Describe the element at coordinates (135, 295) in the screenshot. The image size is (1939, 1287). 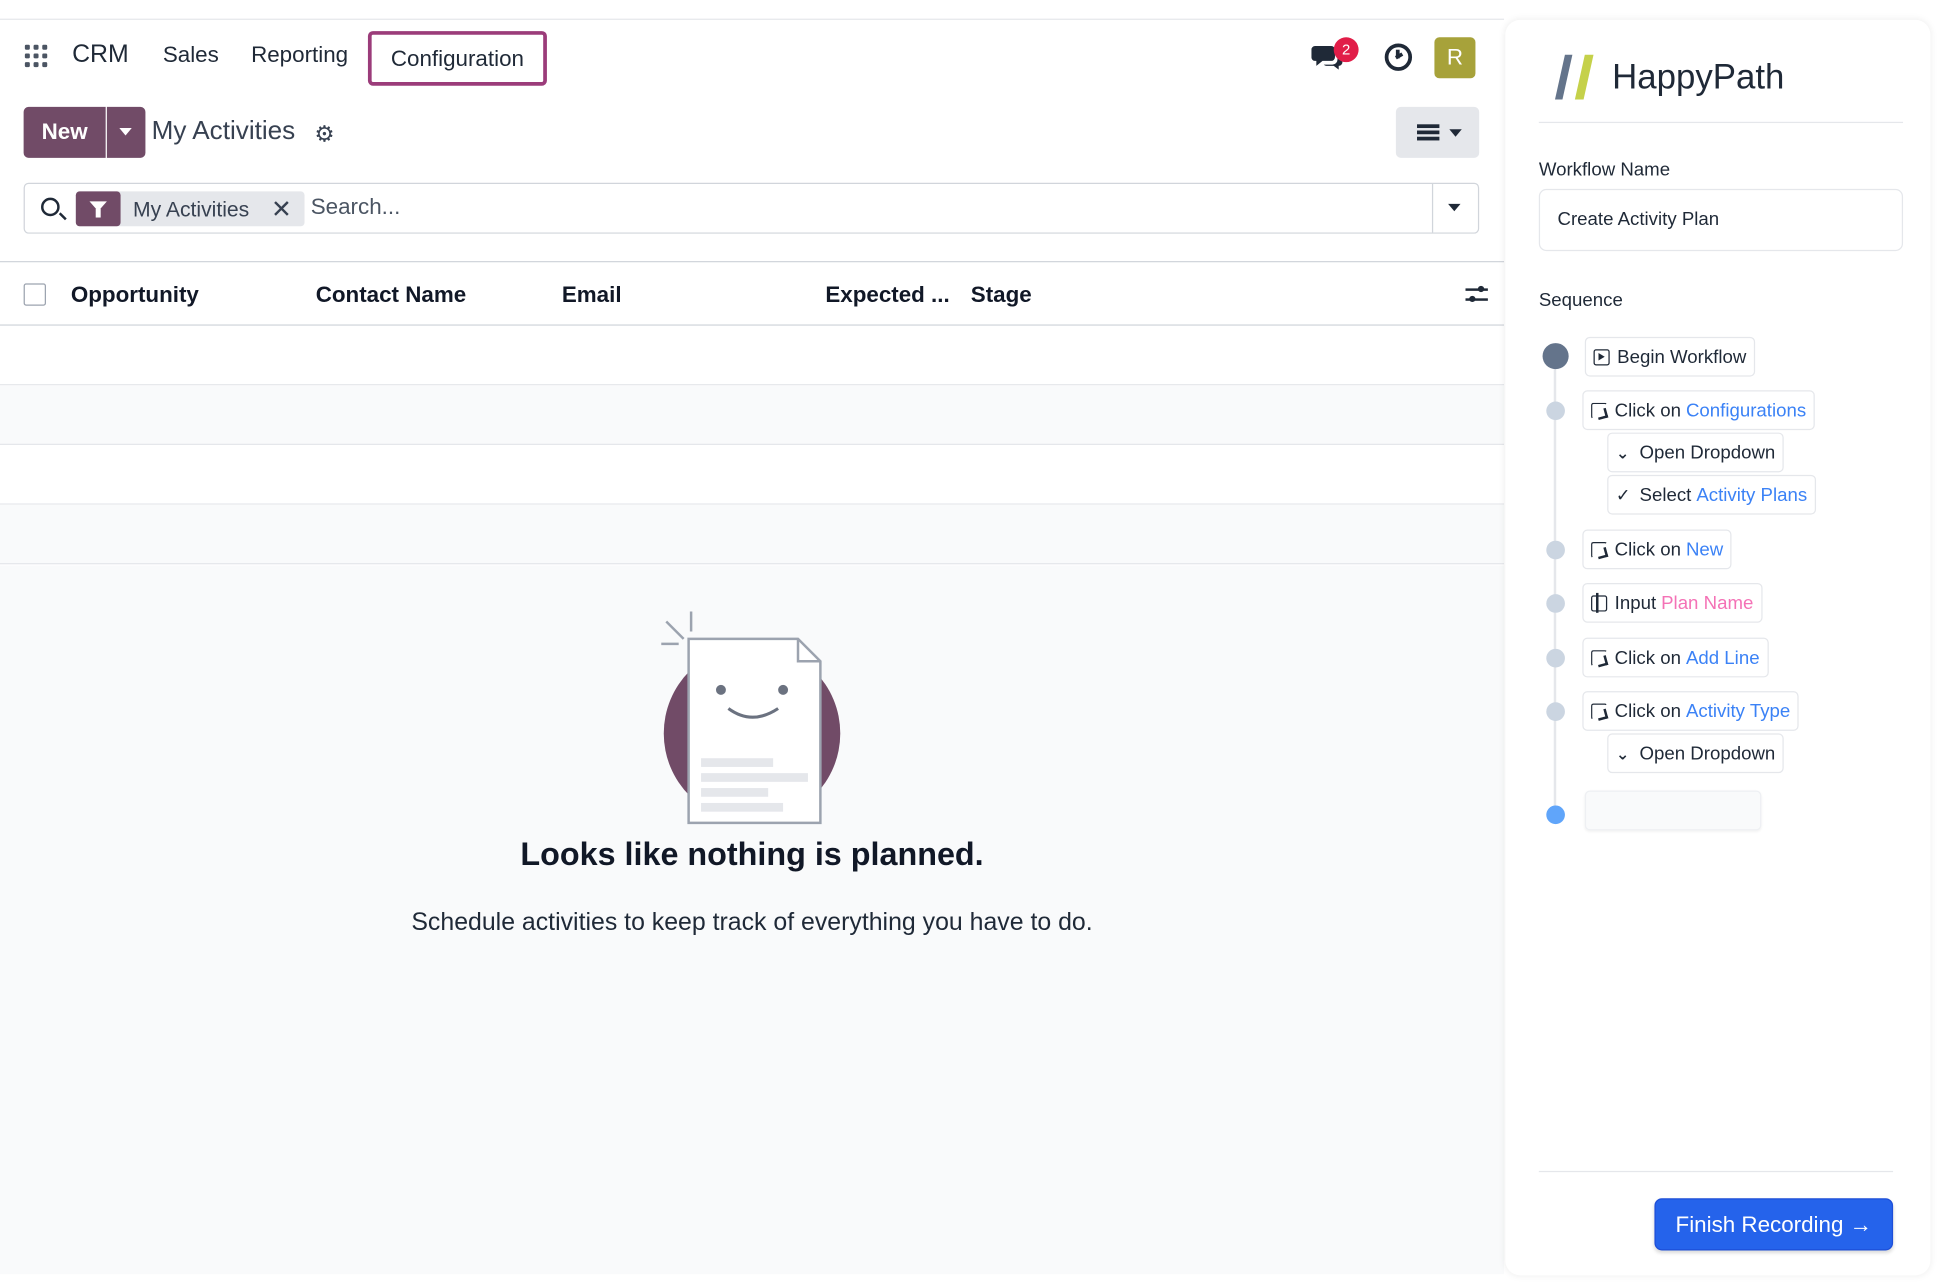
I see `column-opportunity: Opportunity` at that location.